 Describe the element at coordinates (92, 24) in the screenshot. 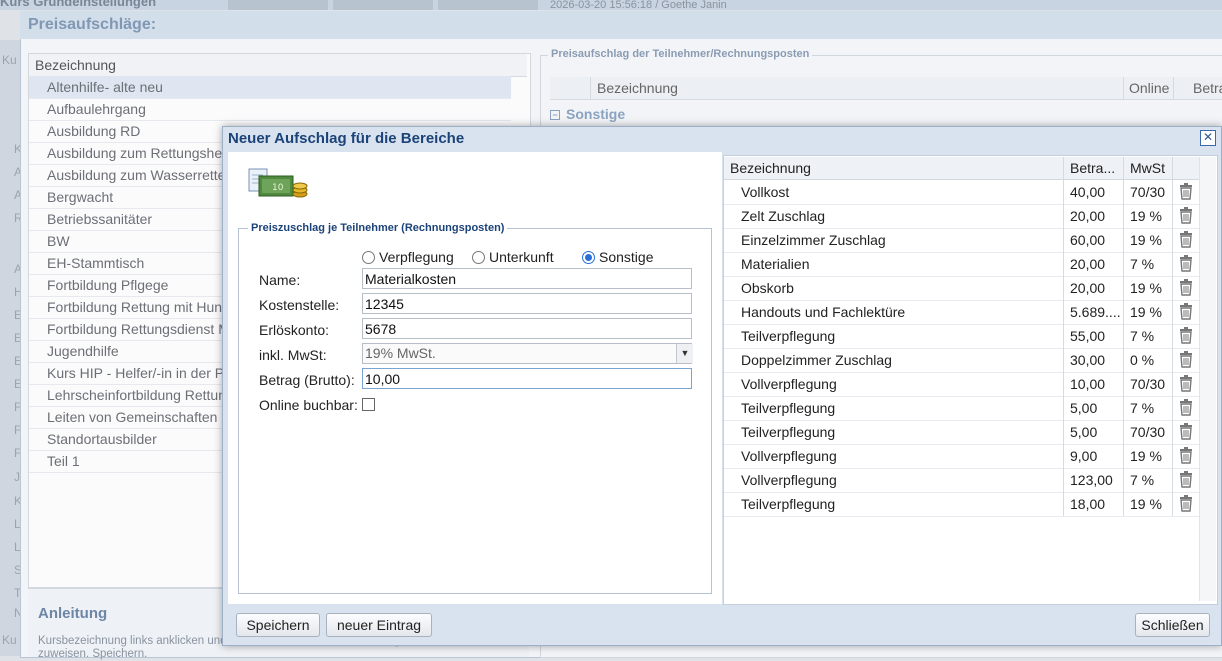

I see `background-window-title: Preisaufschläge:` at that location.